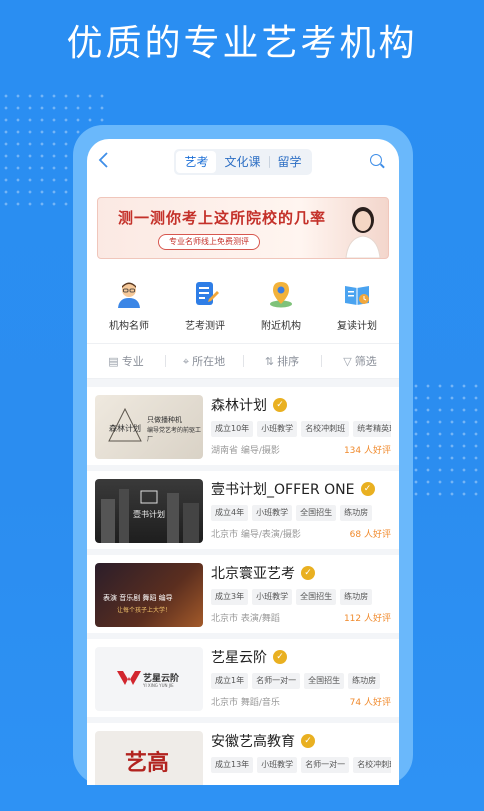 The width and height of the screenshot is (484, 811). I want to click on institution-name: 安徽艺高教育, so click(253, 742).